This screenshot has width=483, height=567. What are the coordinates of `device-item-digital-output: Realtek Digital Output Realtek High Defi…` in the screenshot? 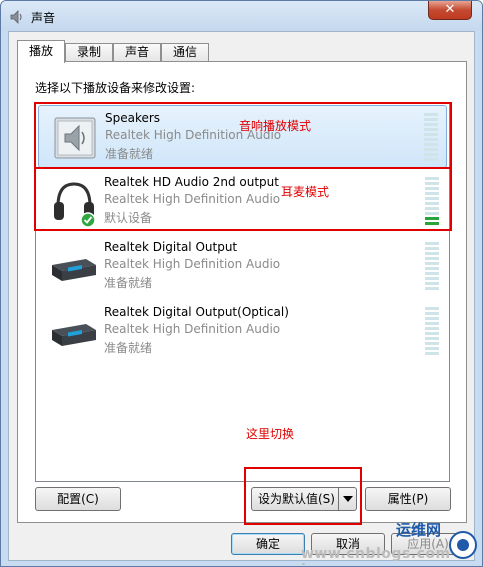 It's located at (242, 266).